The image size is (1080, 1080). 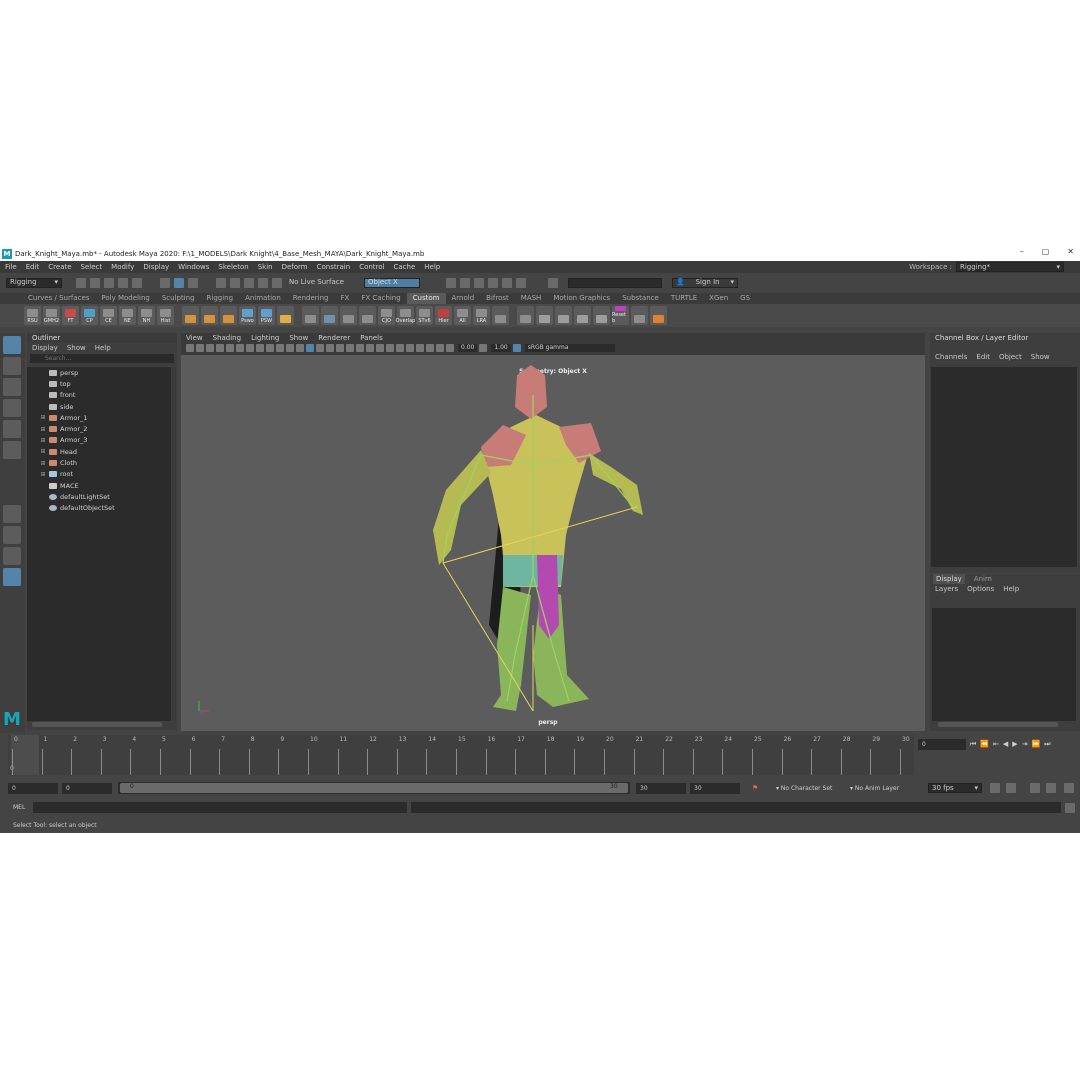 What do you see at coordinates (240, 348) in the screenshot?
I see `film-gate-icon` at bounding box center [240, 348].